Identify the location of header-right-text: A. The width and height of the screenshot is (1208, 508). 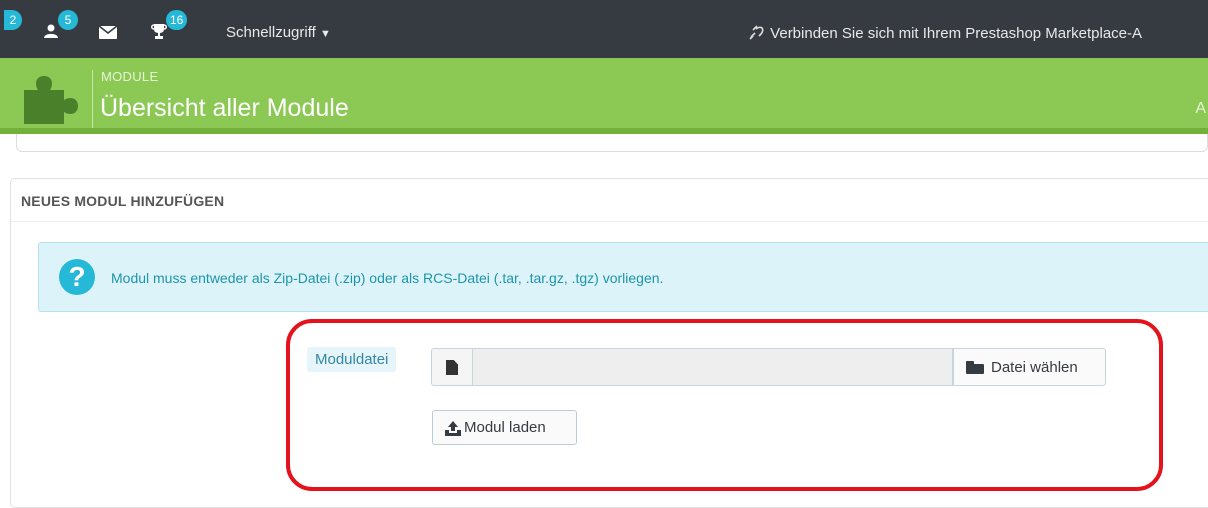
(1200, 108).